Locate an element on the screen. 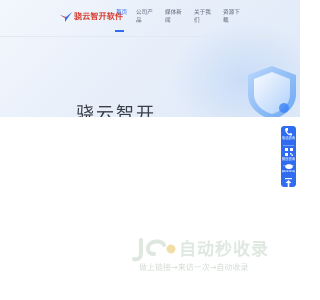 The image size is (320, 300). nav-item-downloads: 资源下载 is located at coordinates (232, 17).